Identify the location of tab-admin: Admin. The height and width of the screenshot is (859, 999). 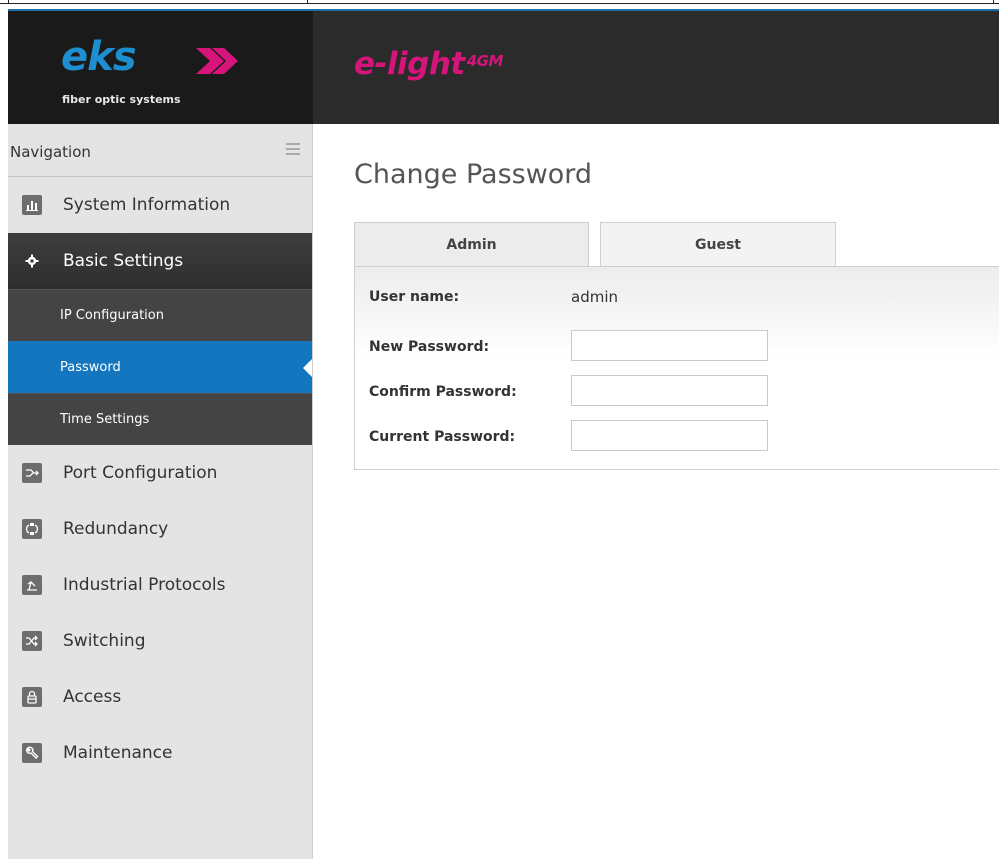
(471, 244).